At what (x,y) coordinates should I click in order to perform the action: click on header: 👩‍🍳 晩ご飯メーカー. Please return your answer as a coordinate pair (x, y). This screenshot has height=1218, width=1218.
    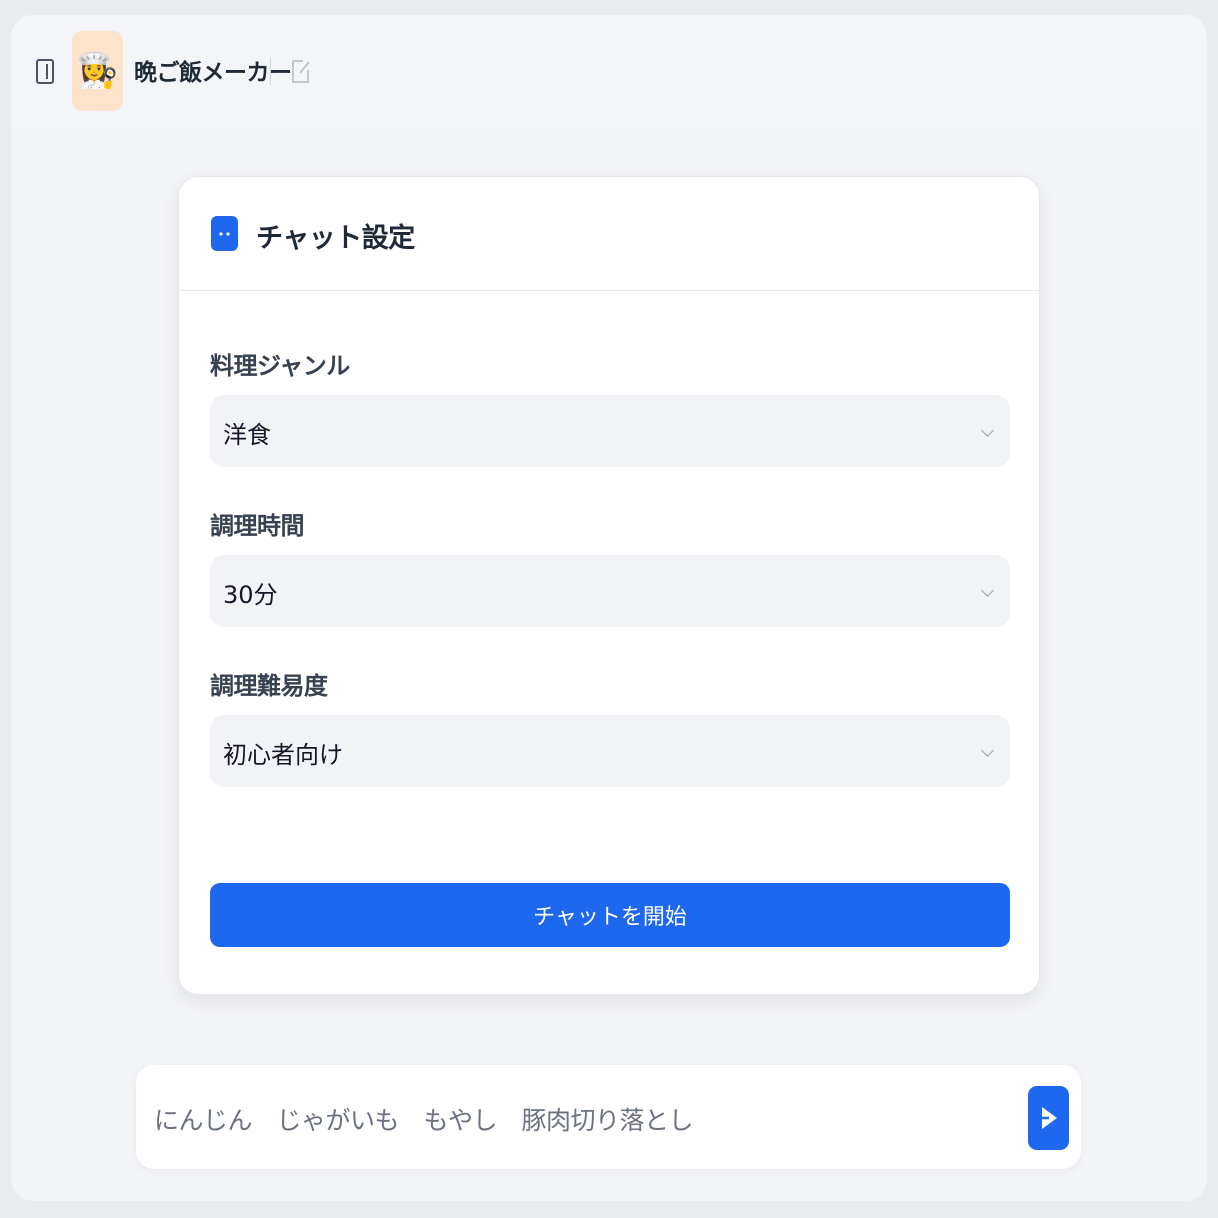
    Looking at the image, I should click on (609, 71).